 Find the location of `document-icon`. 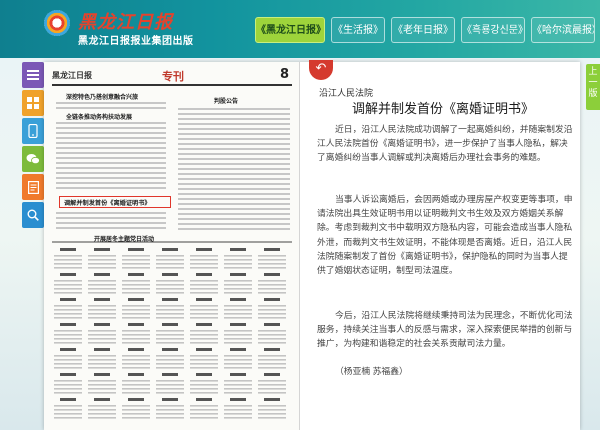

document-icon is located at coordinates (33, 187).